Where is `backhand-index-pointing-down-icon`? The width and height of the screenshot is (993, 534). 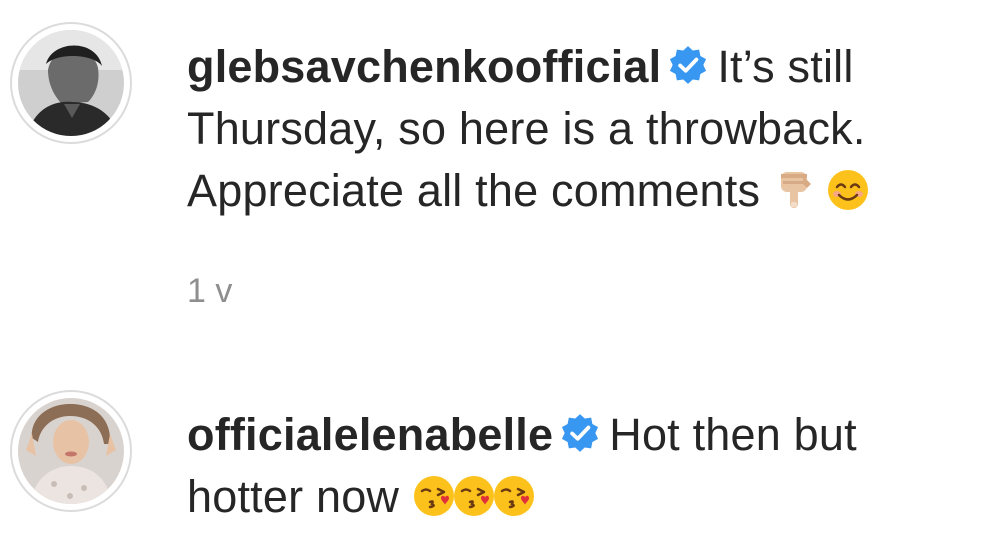
backhand-index-pointing-down-icon is located at coordinates (795, 188).